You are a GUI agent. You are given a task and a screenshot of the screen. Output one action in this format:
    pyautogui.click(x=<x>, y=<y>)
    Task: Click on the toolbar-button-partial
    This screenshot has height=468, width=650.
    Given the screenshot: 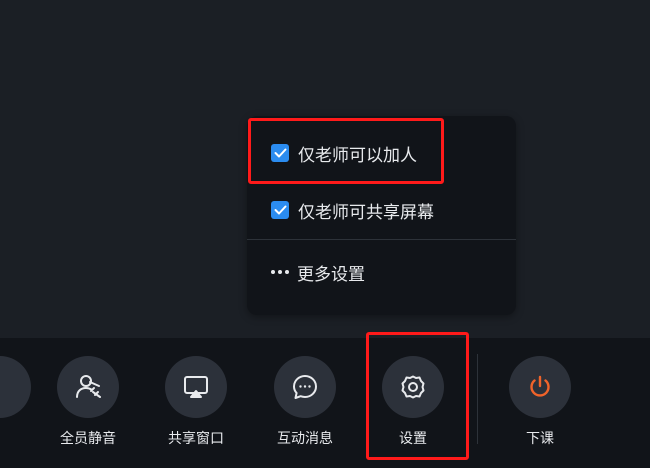 What is the action you would take?
    pyautogui.click(x=22, y=387)
    